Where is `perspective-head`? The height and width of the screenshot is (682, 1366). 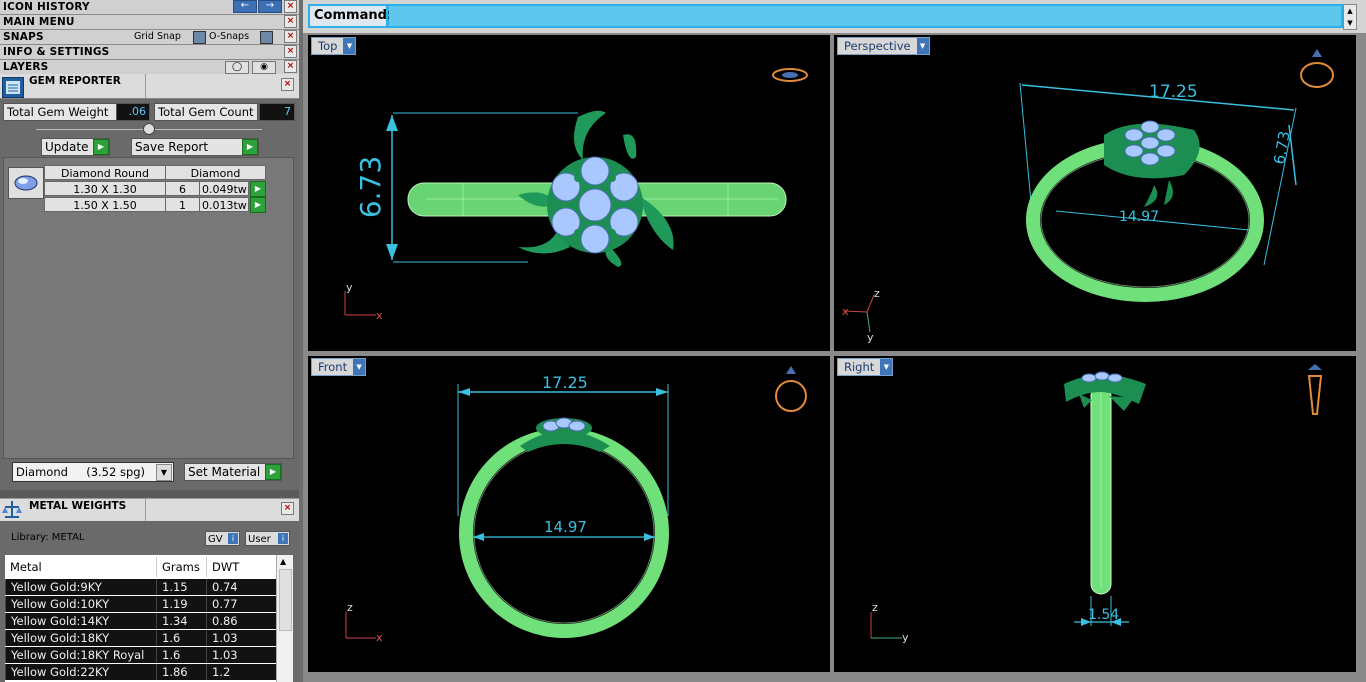 perspective-head is located at coordinates (1152, 163).